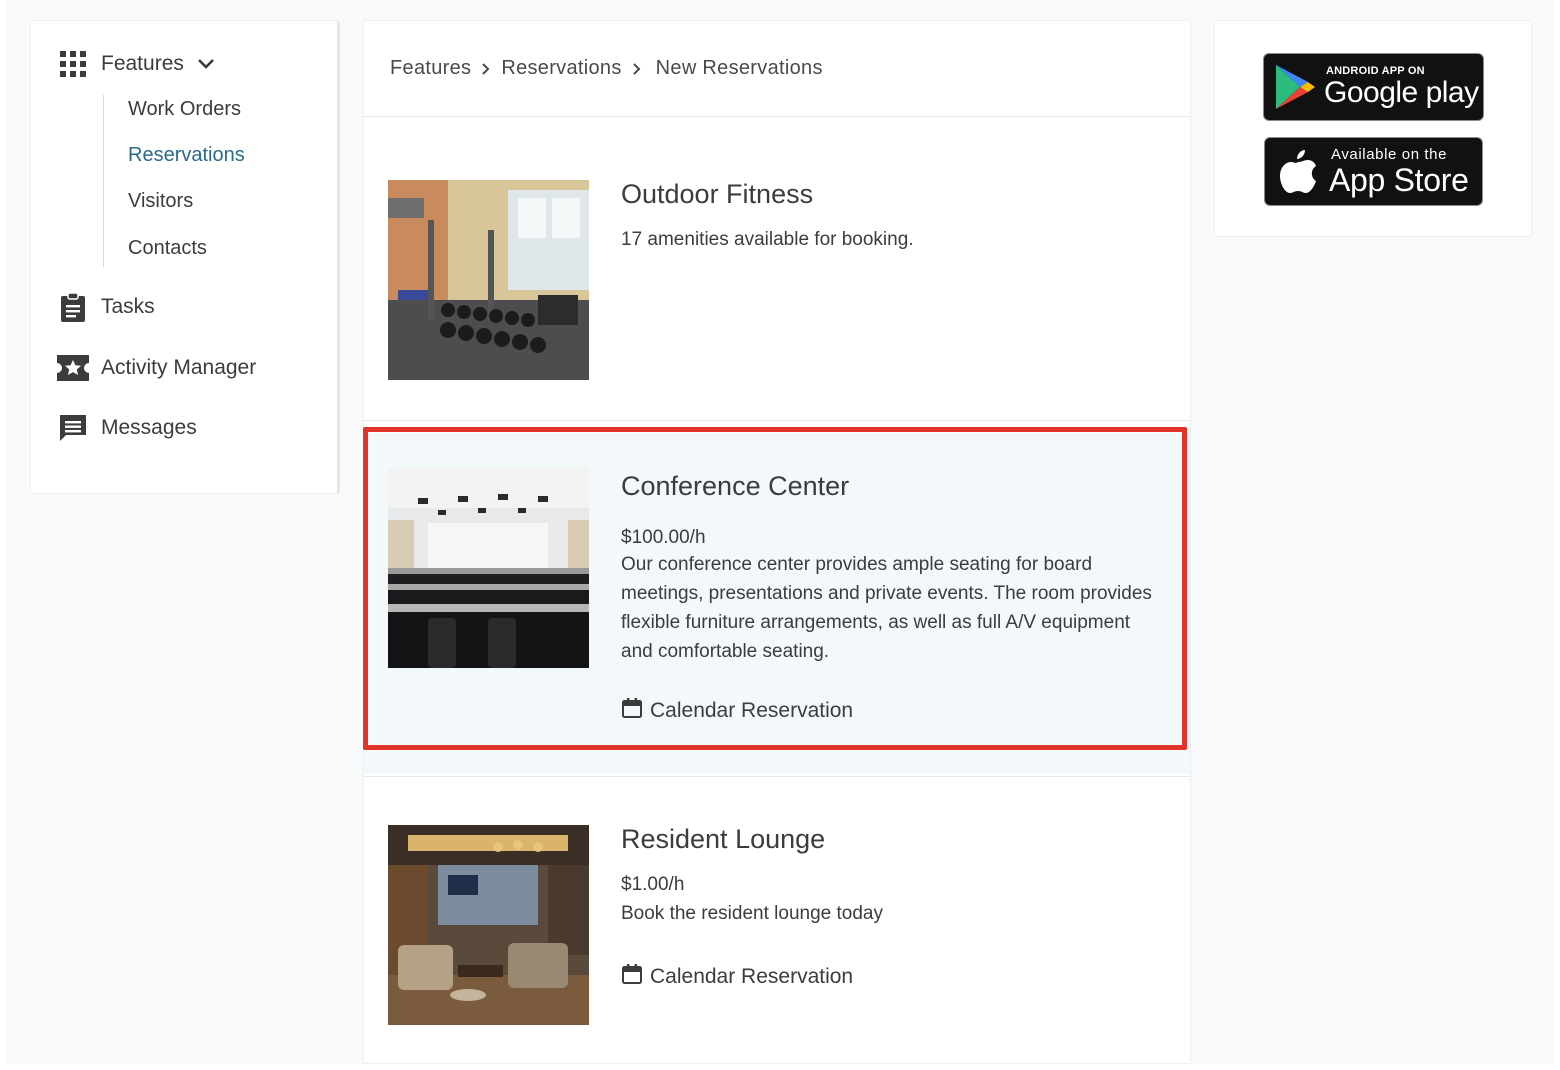 The height and width of the screenshot is (1070, 1560). What do you see at coordinates (488, 925) in the screenshot?
I see `lounge-photo` at bounding box center [488, 925].